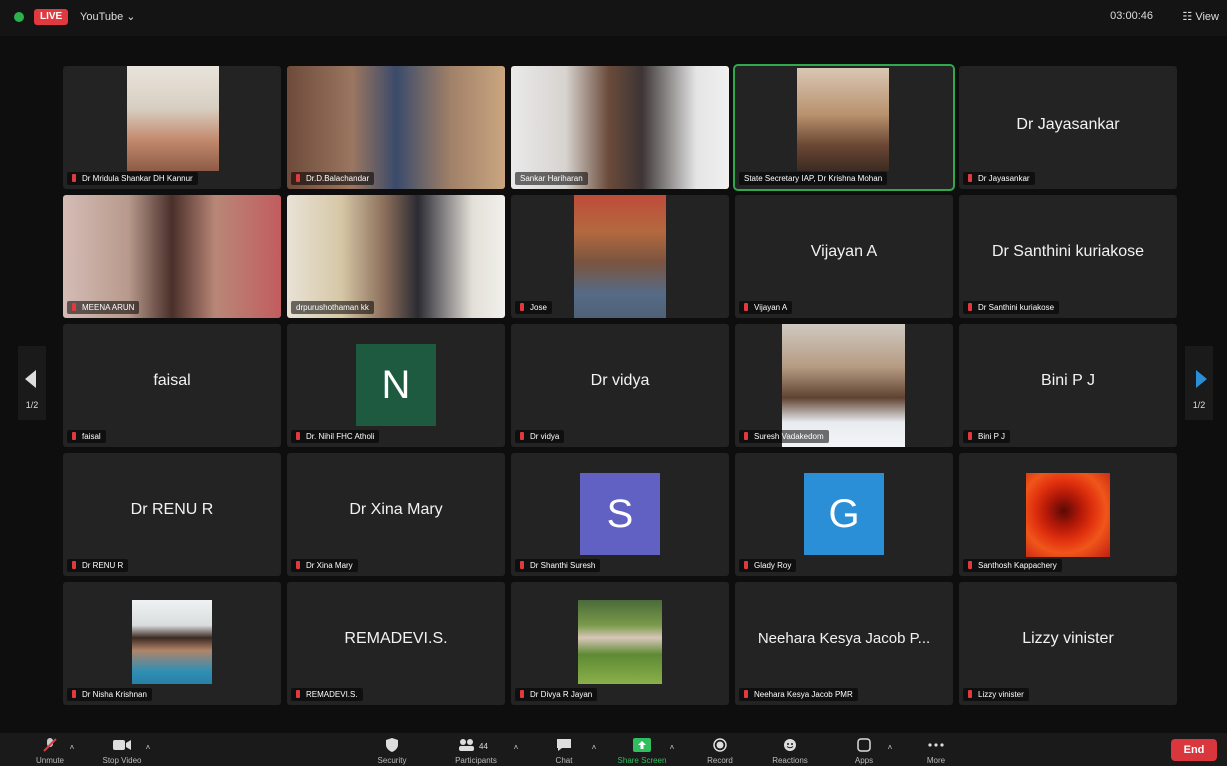 This screenshot has height=766, width=1227. I want to click on audio-options-caret: ˄, so click(72, 749).